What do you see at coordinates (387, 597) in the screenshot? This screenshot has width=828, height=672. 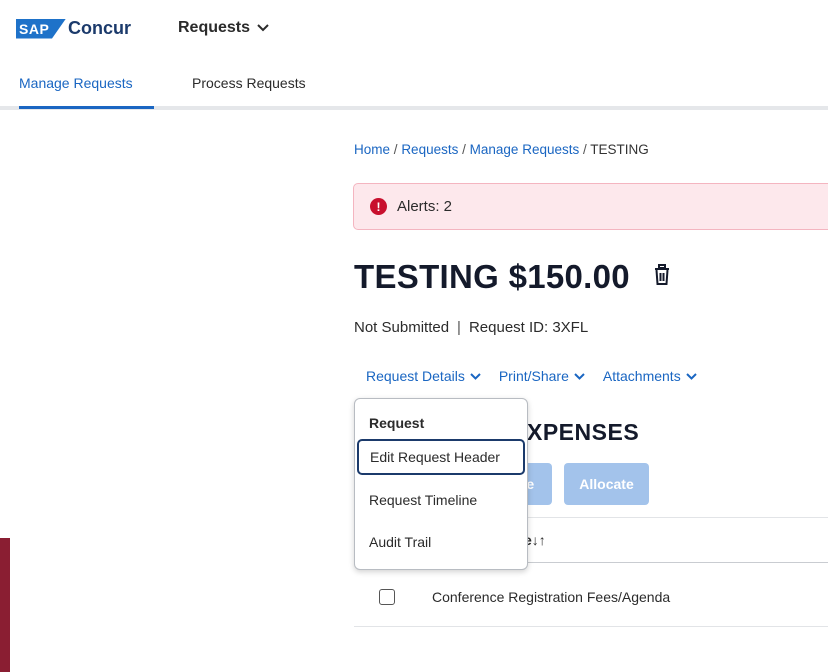 I see `row-checkbox` at bounding box center [387, 597].